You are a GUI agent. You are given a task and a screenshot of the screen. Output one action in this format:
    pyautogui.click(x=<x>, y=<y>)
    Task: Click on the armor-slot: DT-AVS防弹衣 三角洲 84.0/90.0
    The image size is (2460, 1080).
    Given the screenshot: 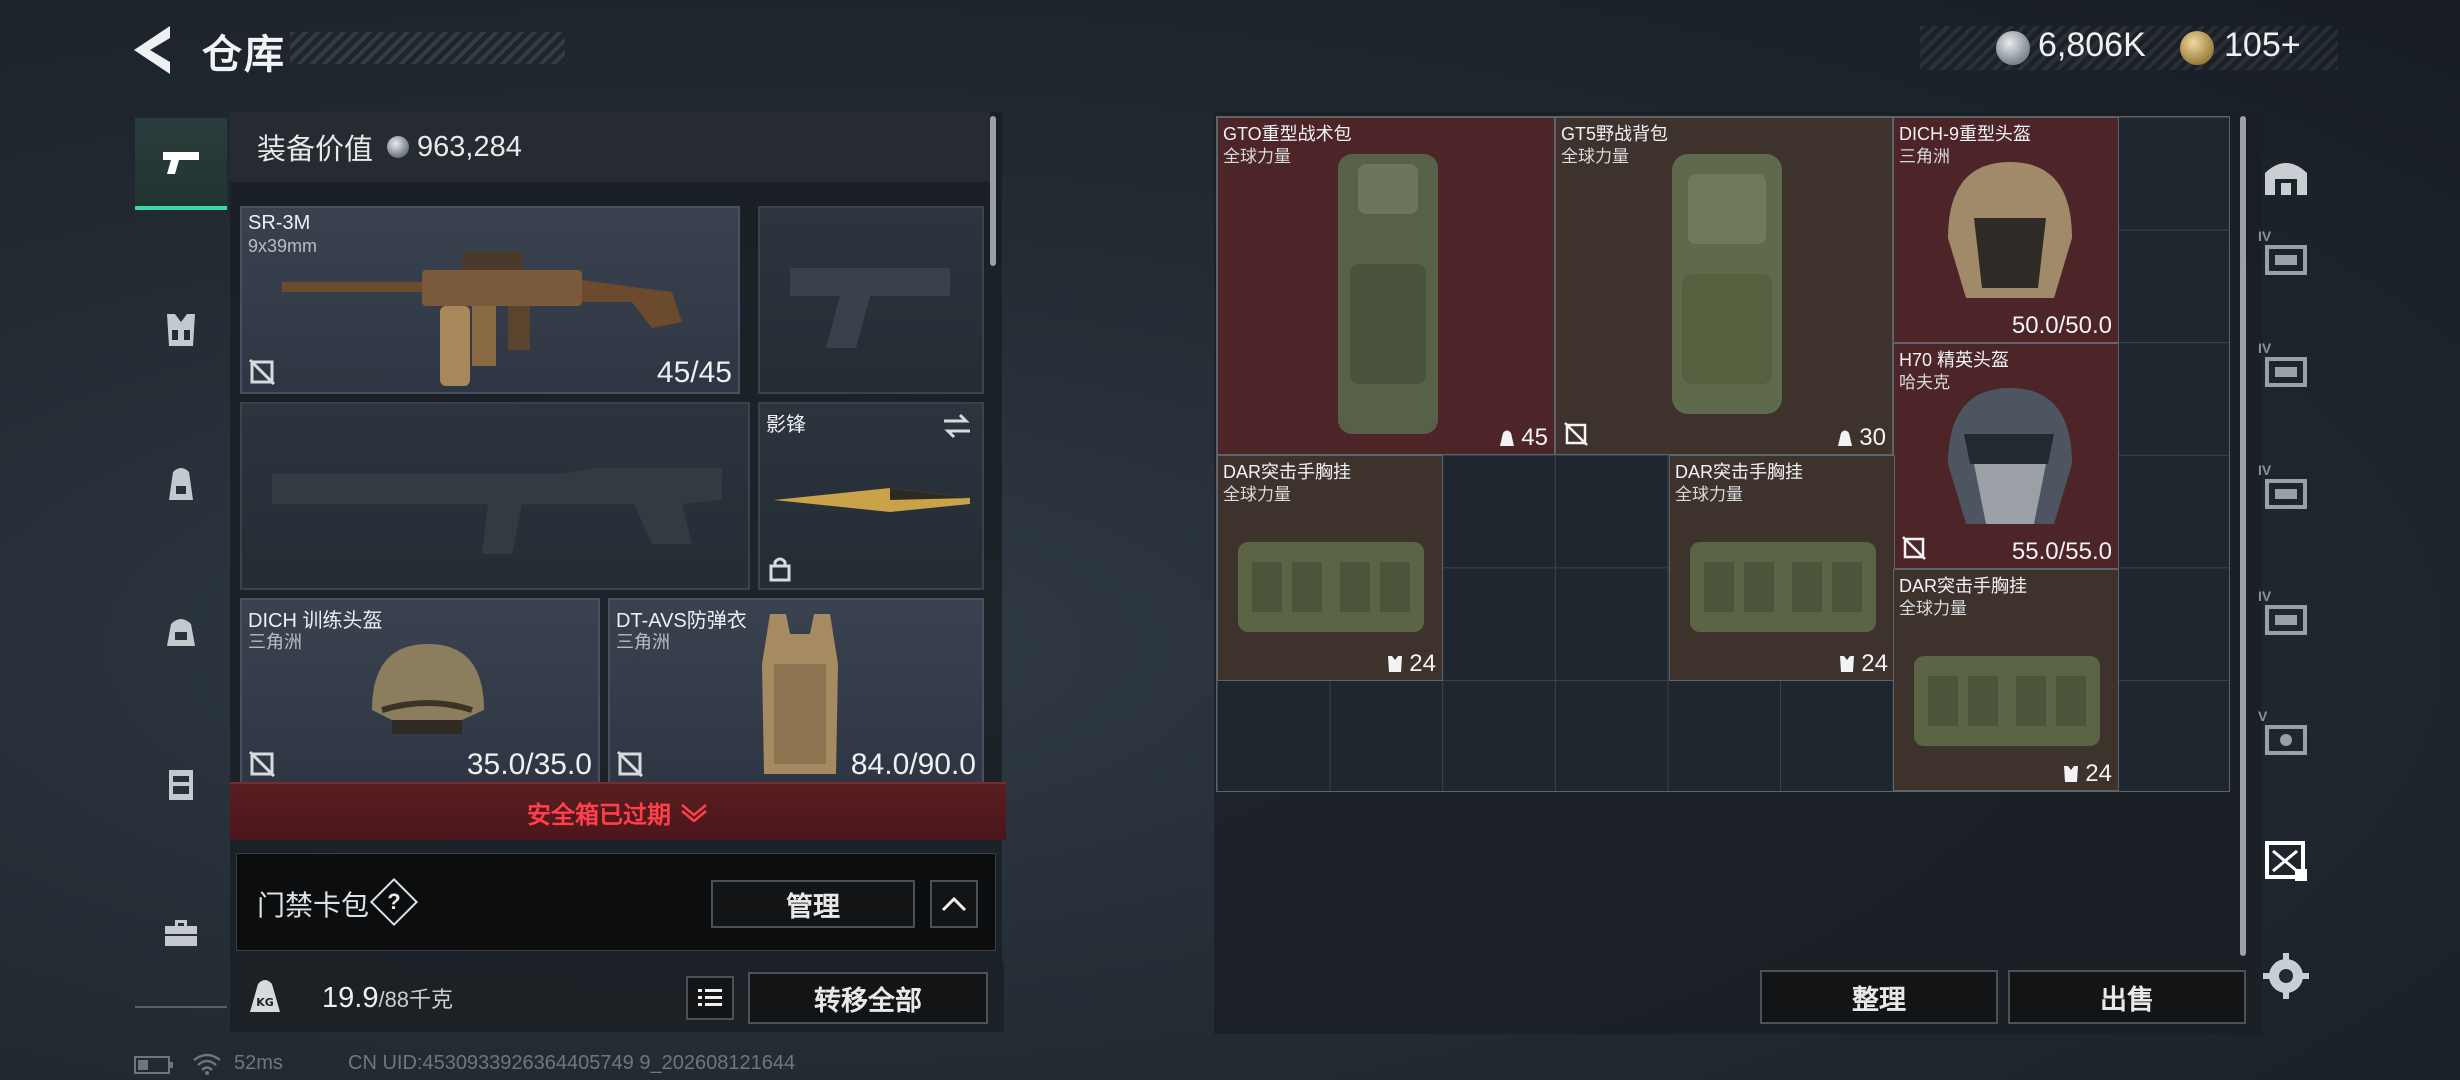 What is the action you would take?
    pyautogui.click(x=796, y=692)
    